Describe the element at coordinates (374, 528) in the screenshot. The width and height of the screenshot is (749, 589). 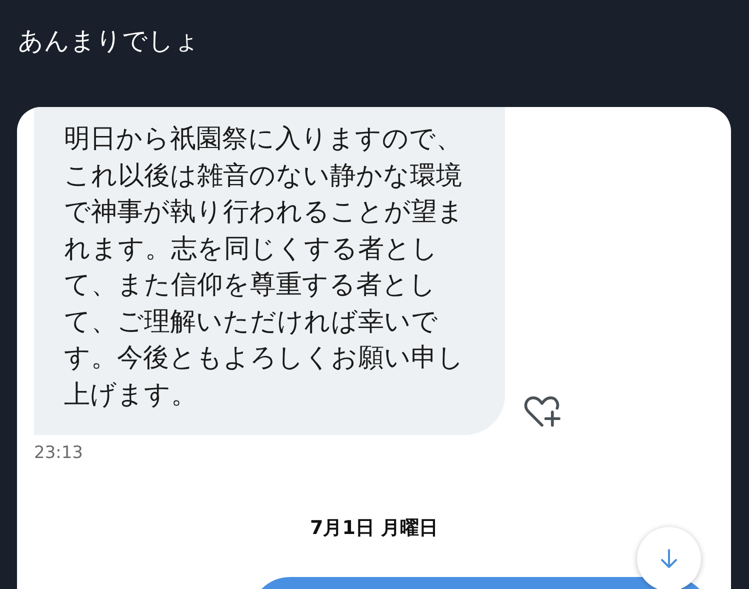
I see `date-divider: 7月1日 月曜日` at that location.